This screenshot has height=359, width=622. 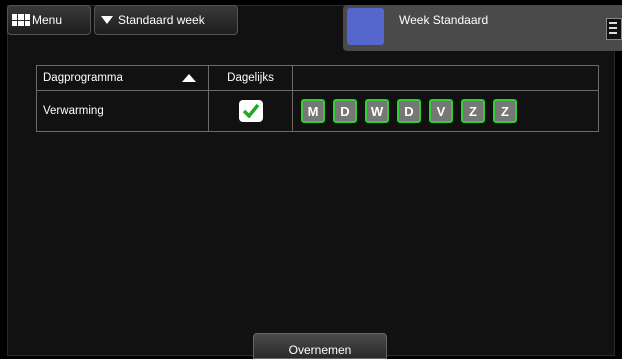 What do you see at coordinates (409, 111) in the screenshot?
I see `day-button-thursday: D` at bounding box center [409, 111].